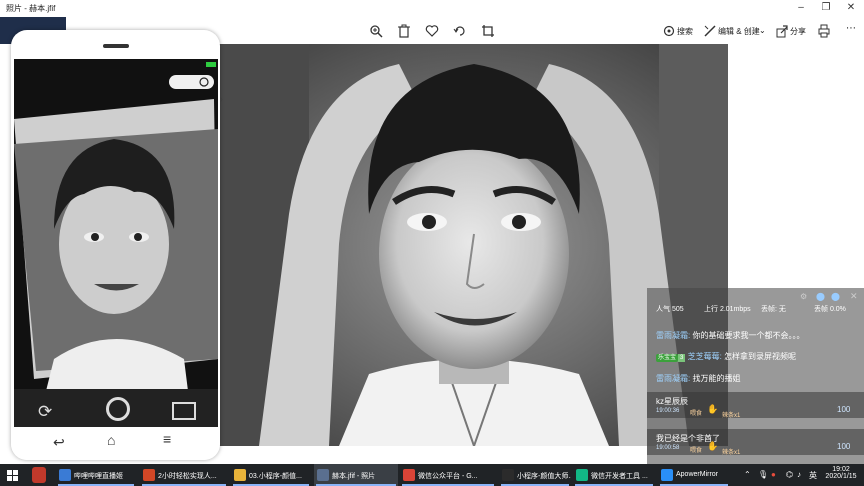 Image resolution: width=864 pixels, height=486 pixels. Describe the element at coordinates (682, 358) in the screenshot. I see `fan-level: 3` at that location.